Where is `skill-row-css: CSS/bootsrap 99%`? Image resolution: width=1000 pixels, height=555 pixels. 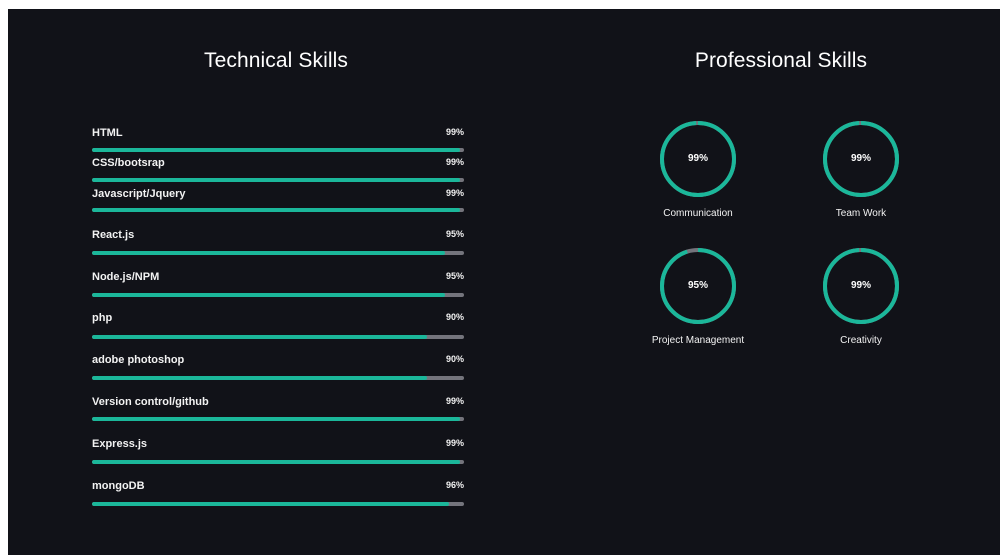
skill-row-css: CSS/bootsrap 99% is located at coordinates (278, 172).